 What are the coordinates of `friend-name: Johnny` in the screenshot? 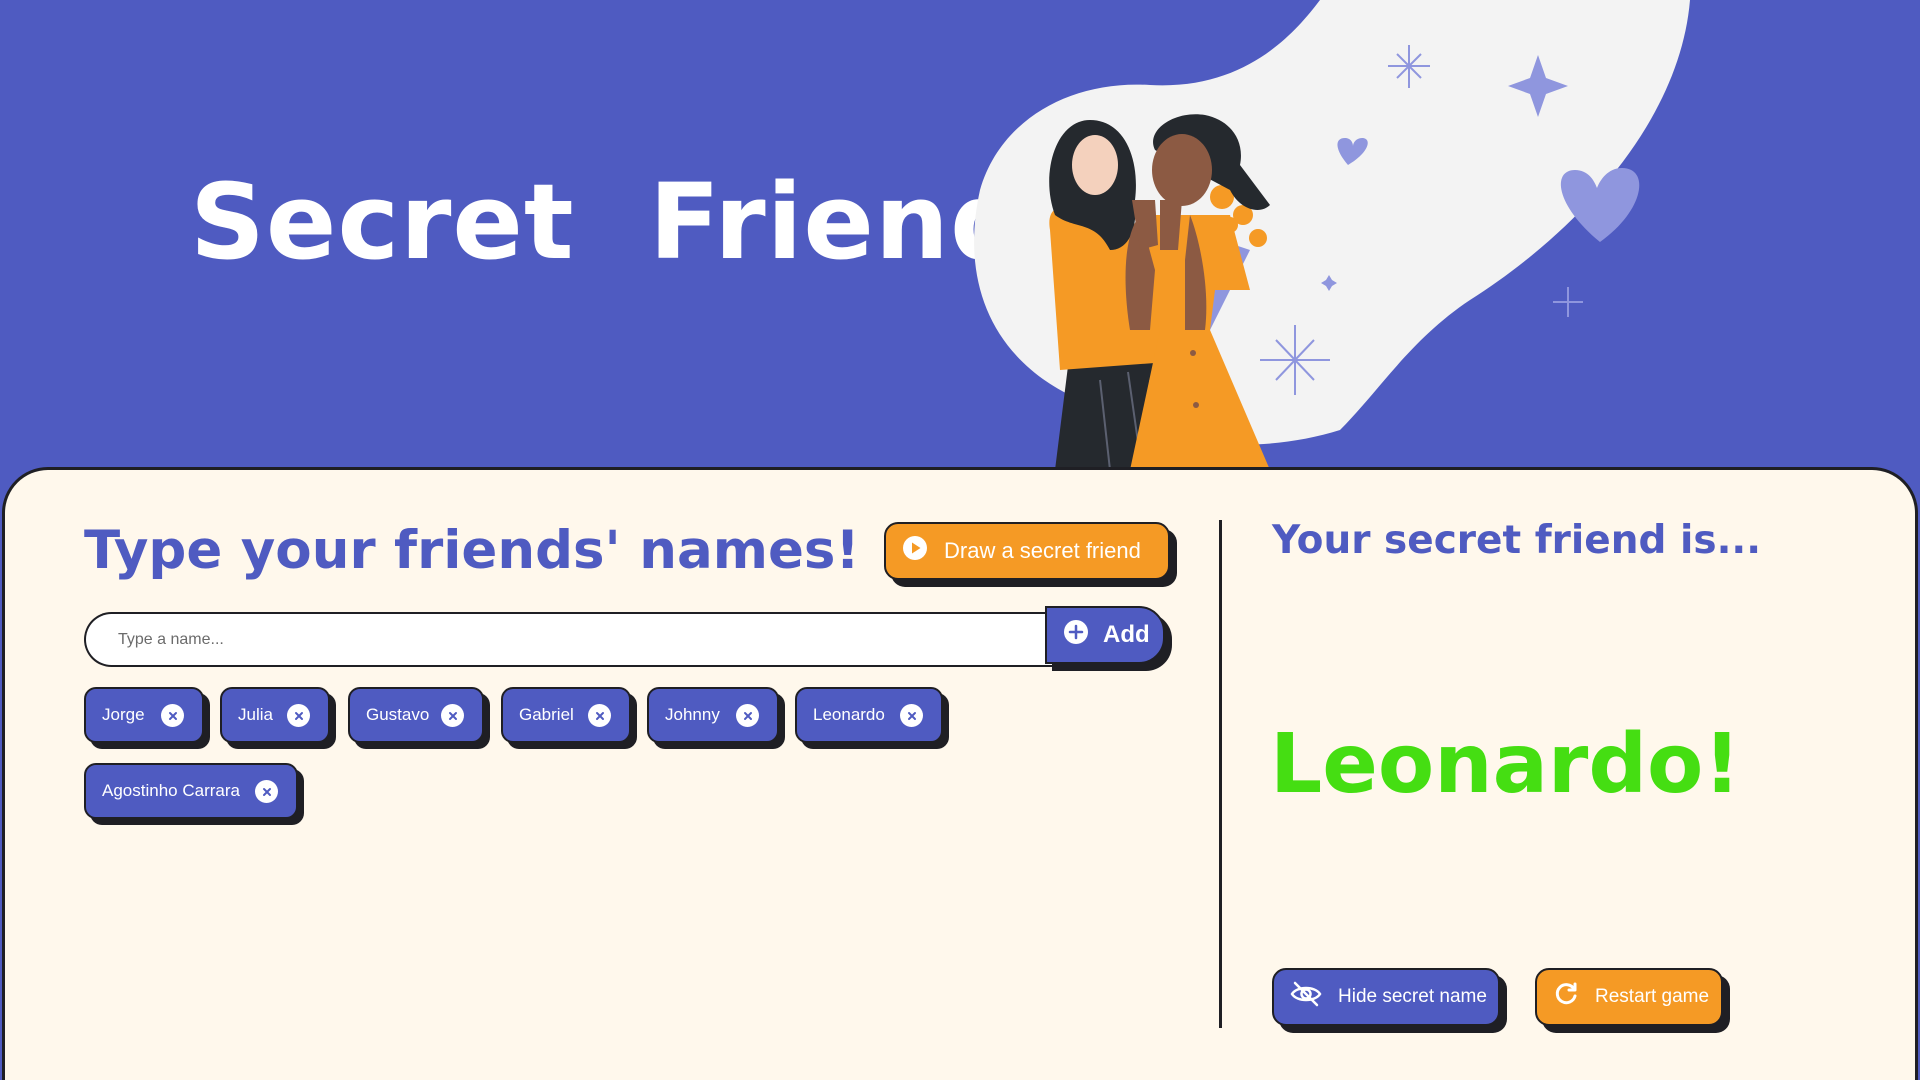 It's located at (692, 714).